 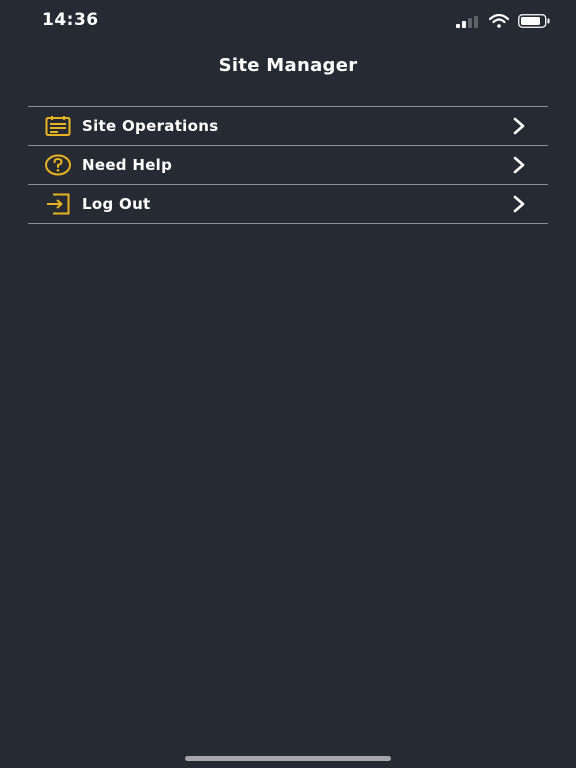 I want to click on cellular-signal-icon, so click(x=468, y=22).